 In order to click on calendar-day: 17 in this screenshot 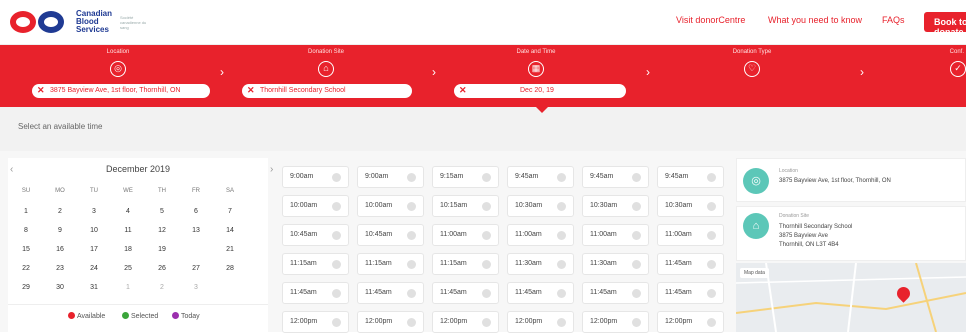, I will do `click(94, 249)`.